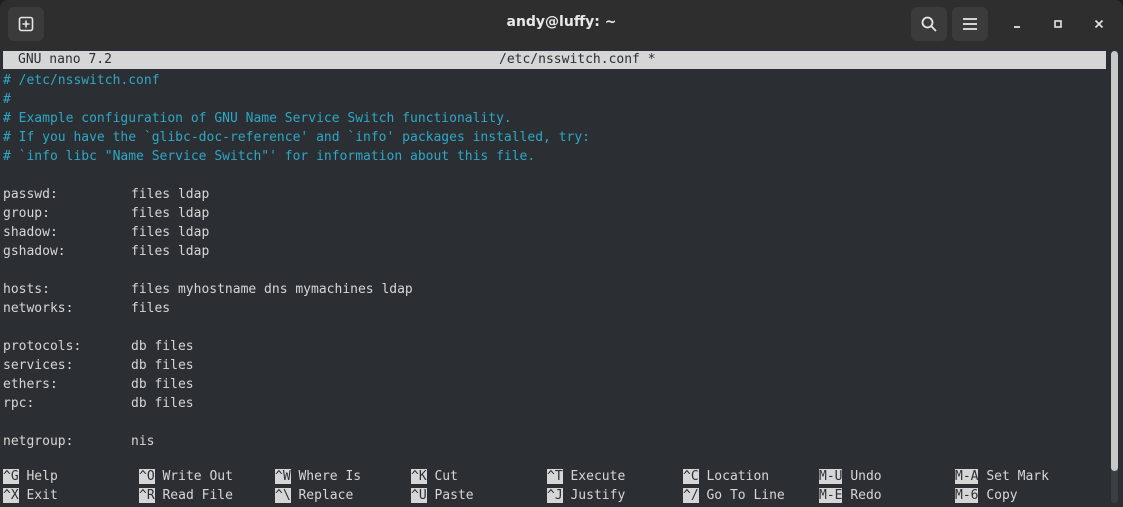  I want to click on shortcut-key: ^X, so click(11, 495).